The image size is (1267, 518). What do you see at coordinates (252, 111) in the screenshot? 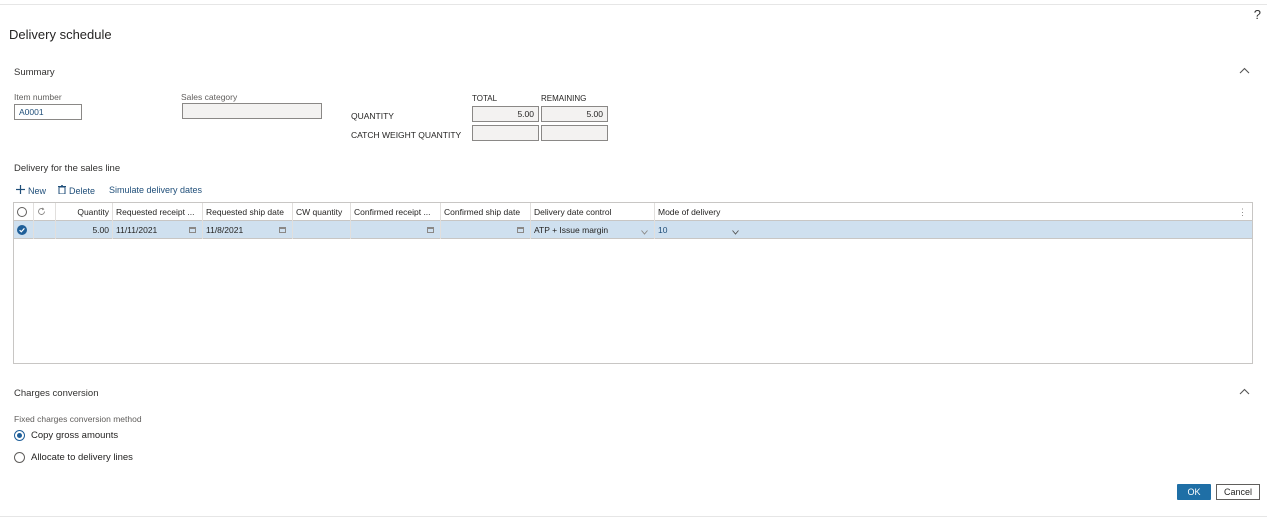
I see `sales-category-field` at bounding box center [252, 111].